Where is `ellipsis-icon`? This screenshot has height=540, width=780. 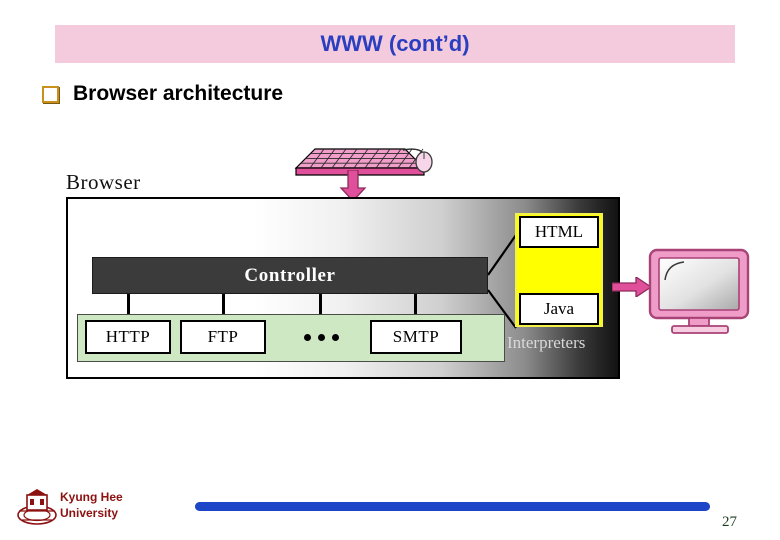 ellipsis-icon is located at coordinates (321, 337).